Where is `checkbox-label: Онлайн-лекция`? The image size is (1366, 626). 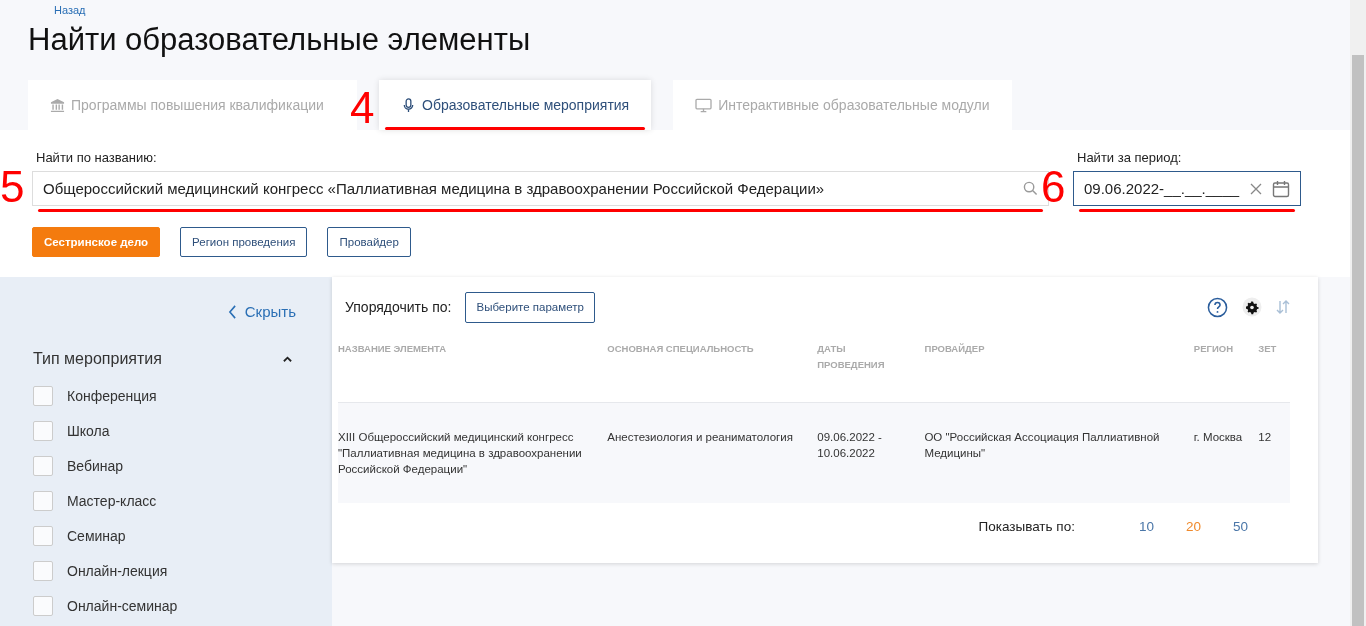 checkbox-label: Онлайн-лекция is located at coordinates (117, 570).